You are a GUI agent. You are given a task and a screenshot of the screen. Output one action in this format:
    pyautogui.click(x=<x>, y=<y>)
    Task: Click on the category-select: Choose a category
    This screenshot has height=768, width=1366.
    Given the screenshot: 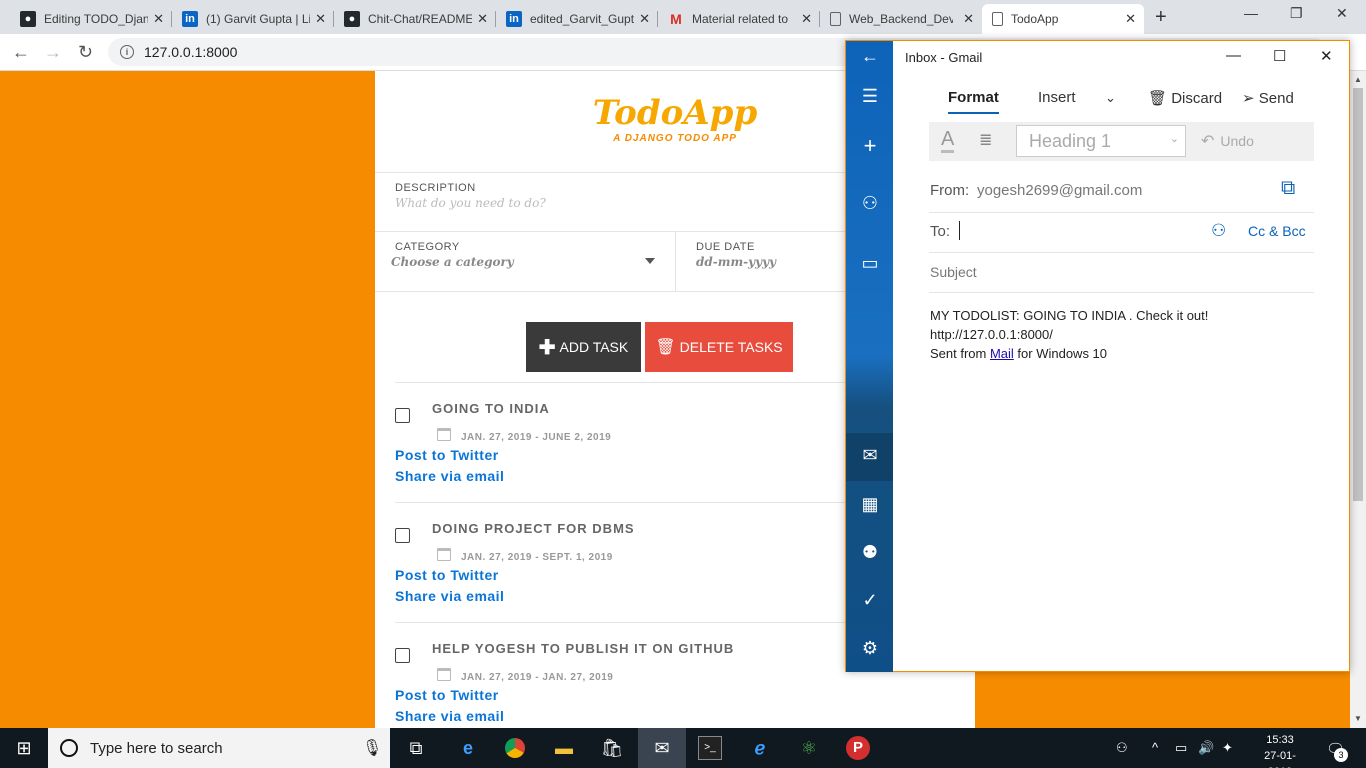 What is the action you would take?
    pyautogui.click(x=452, y=262)
    